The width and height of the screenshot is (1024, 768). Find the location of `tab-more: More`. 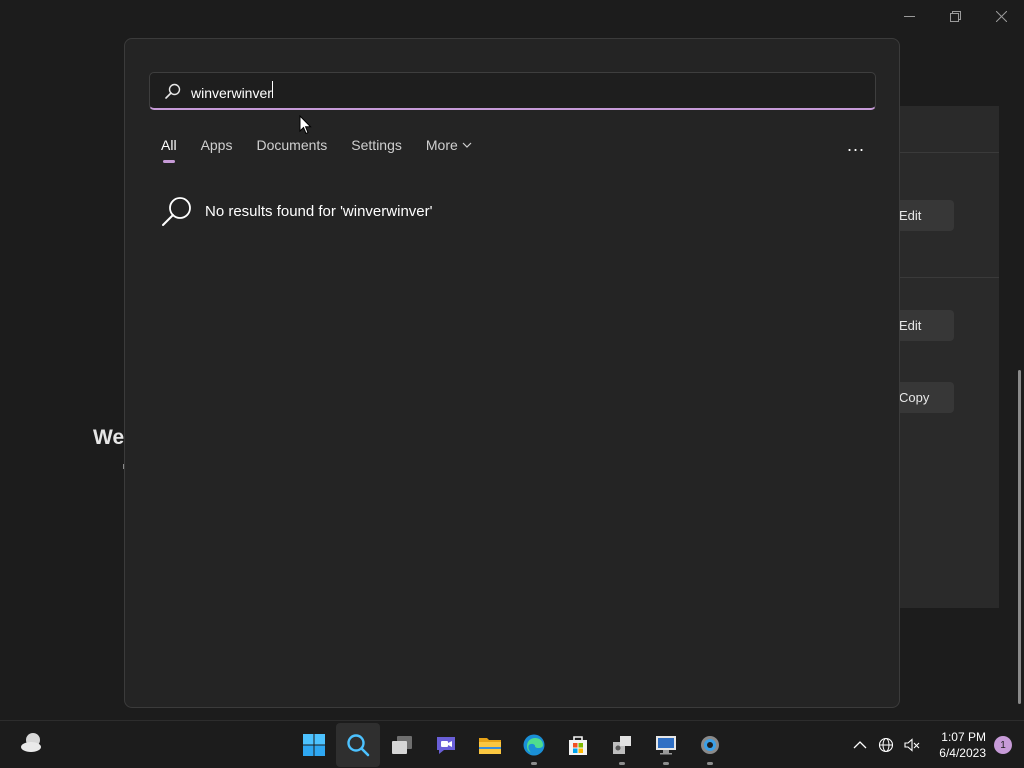

tab-more: More is located at coordinates (449, 150).